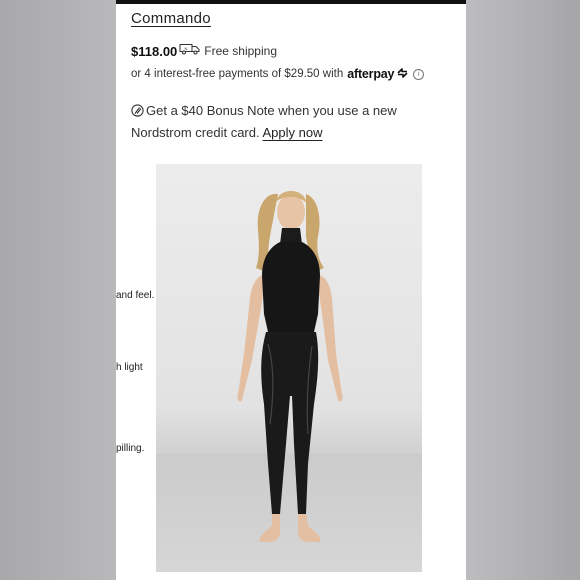  Describe the element at coordinates (137, 113) in the screenshot. I see `note-icon` at that location.